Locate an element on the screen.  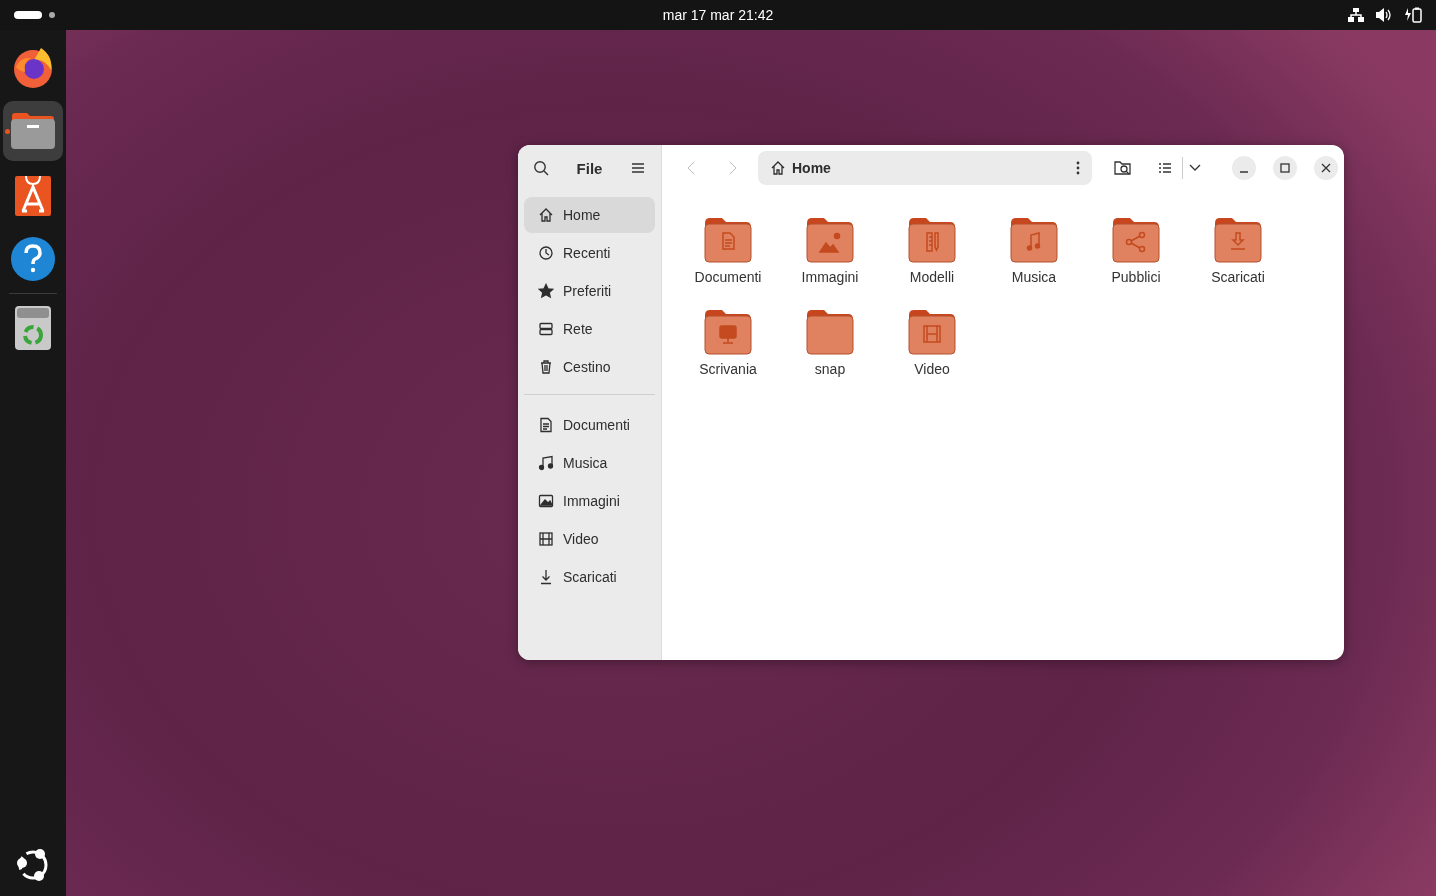
folder-name: Documenti is located at coordinates (728, 277).